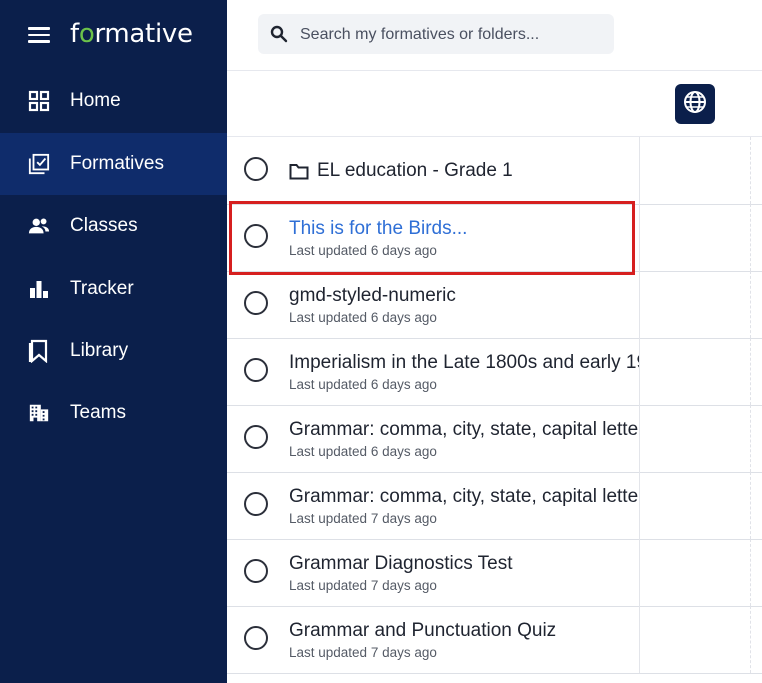  I want to click on sidebar-item-home: Home, so click(113, 101).